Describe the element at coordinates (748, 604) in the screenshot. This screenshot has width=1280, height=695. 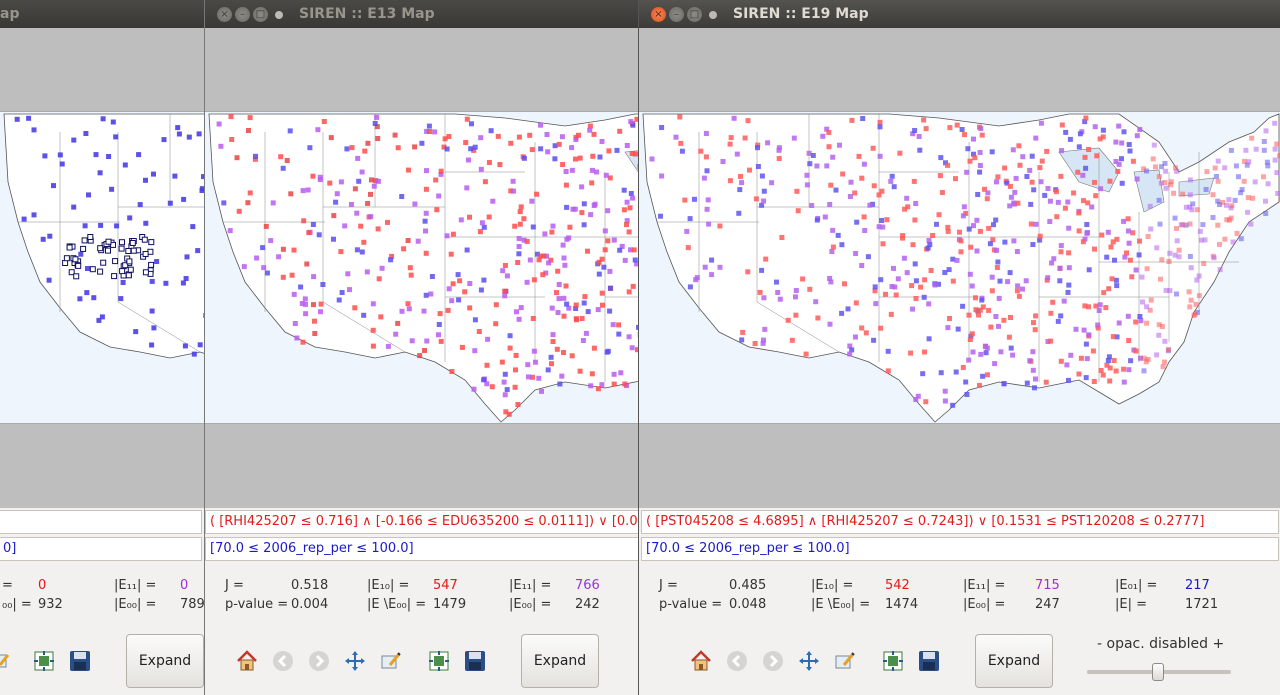
I see `stat-value: 0.048` at that location.